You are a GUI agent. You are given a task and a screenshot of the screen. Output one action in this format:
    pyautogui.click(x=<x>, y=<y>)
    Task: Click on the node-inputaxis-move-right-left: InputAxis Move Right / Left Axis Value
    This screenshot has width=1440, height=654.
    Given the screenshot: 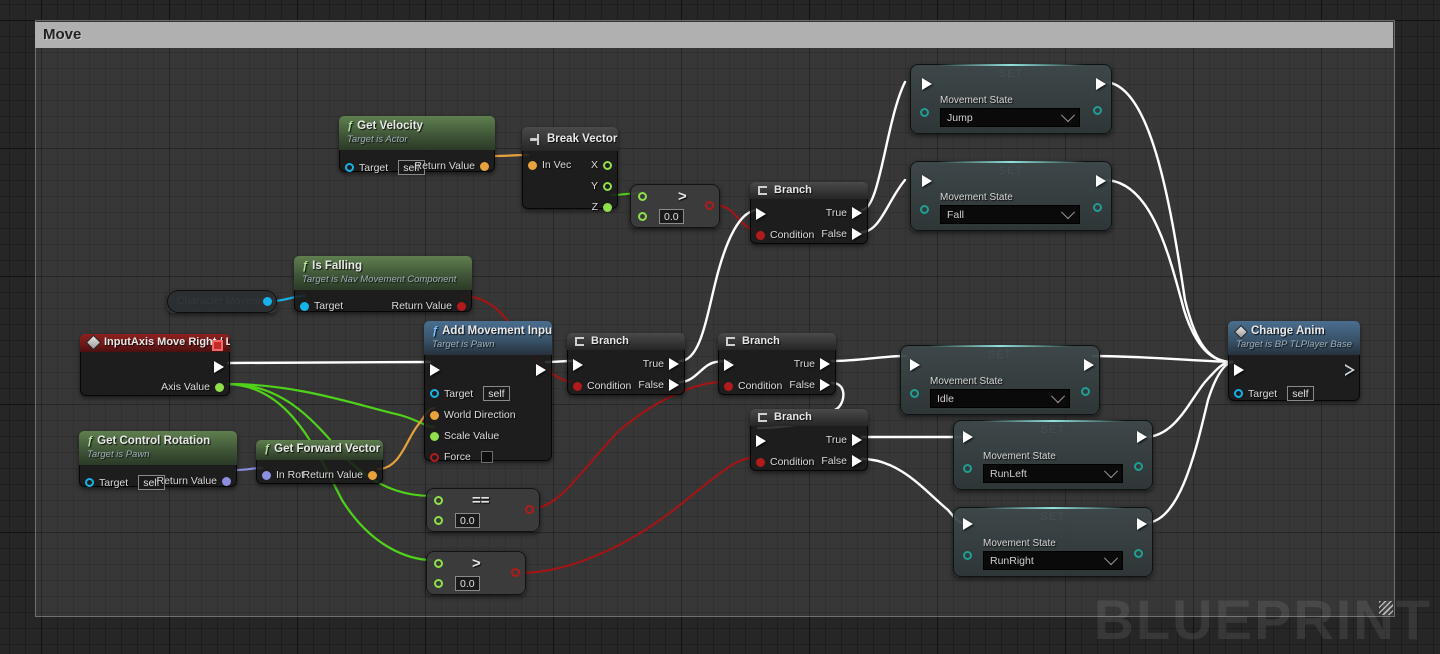 What is the action you would take?
    pyautogui.click(x=155, y=365)
    